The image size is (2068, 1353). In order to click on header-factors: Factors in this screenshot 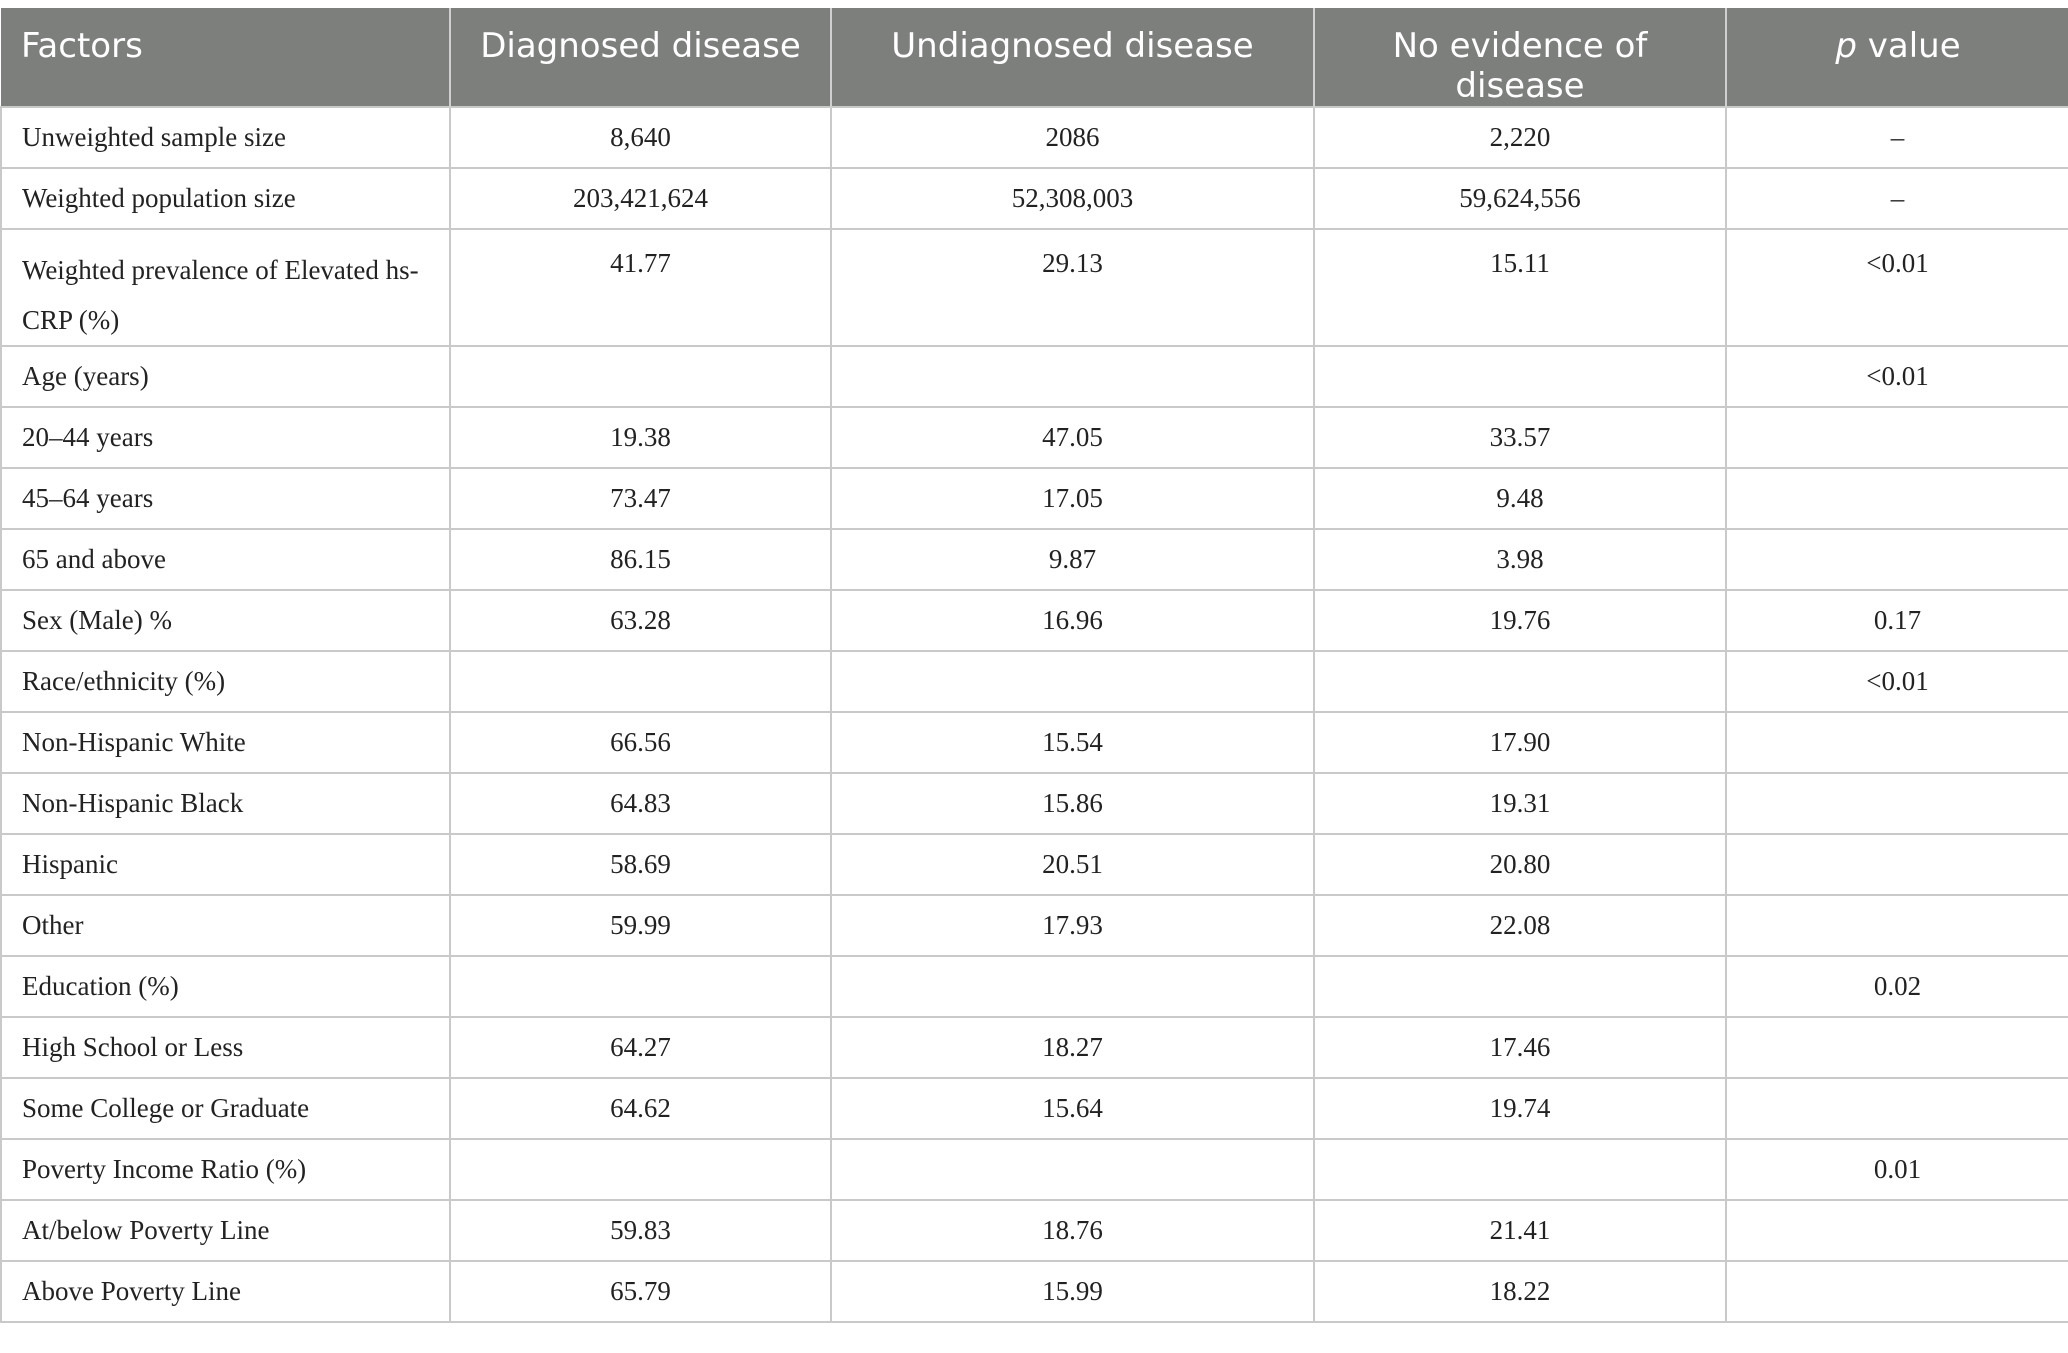, I will do `click(225, 57)`.